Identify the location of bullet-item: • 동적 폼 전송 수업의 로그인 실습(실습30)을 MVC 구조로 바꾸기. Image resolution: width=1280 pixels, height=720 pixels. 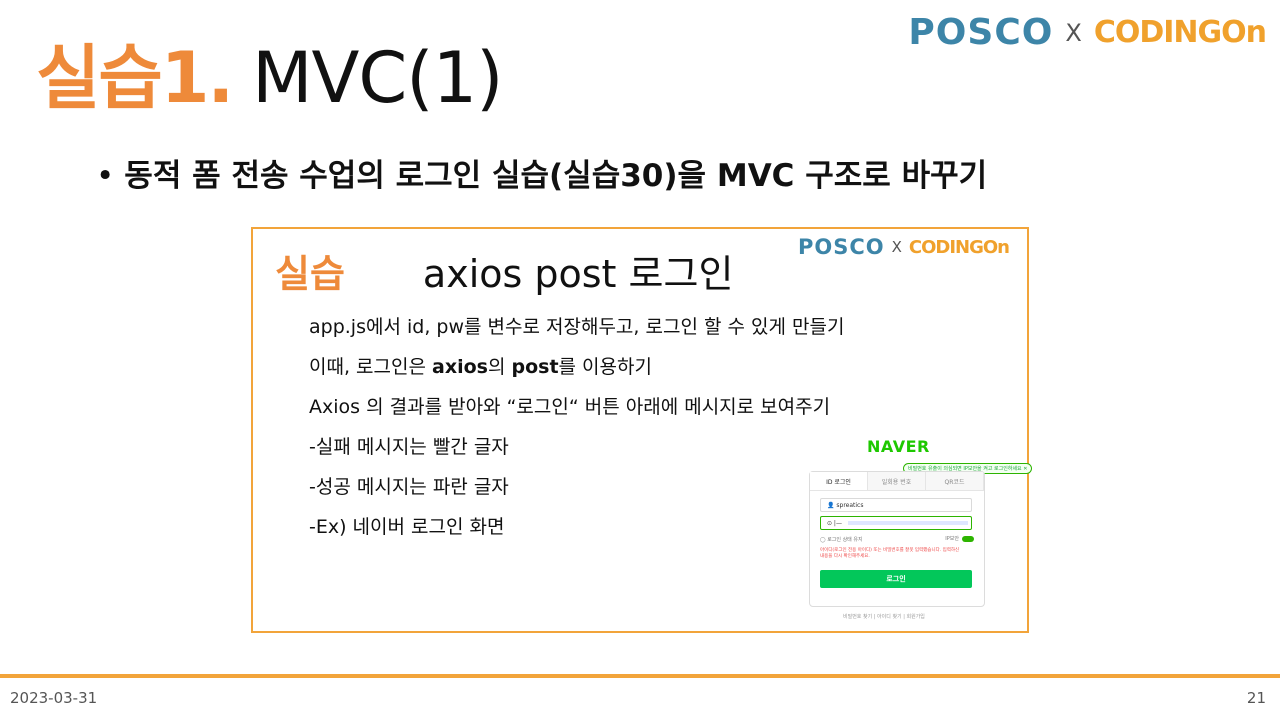
(541, 172).